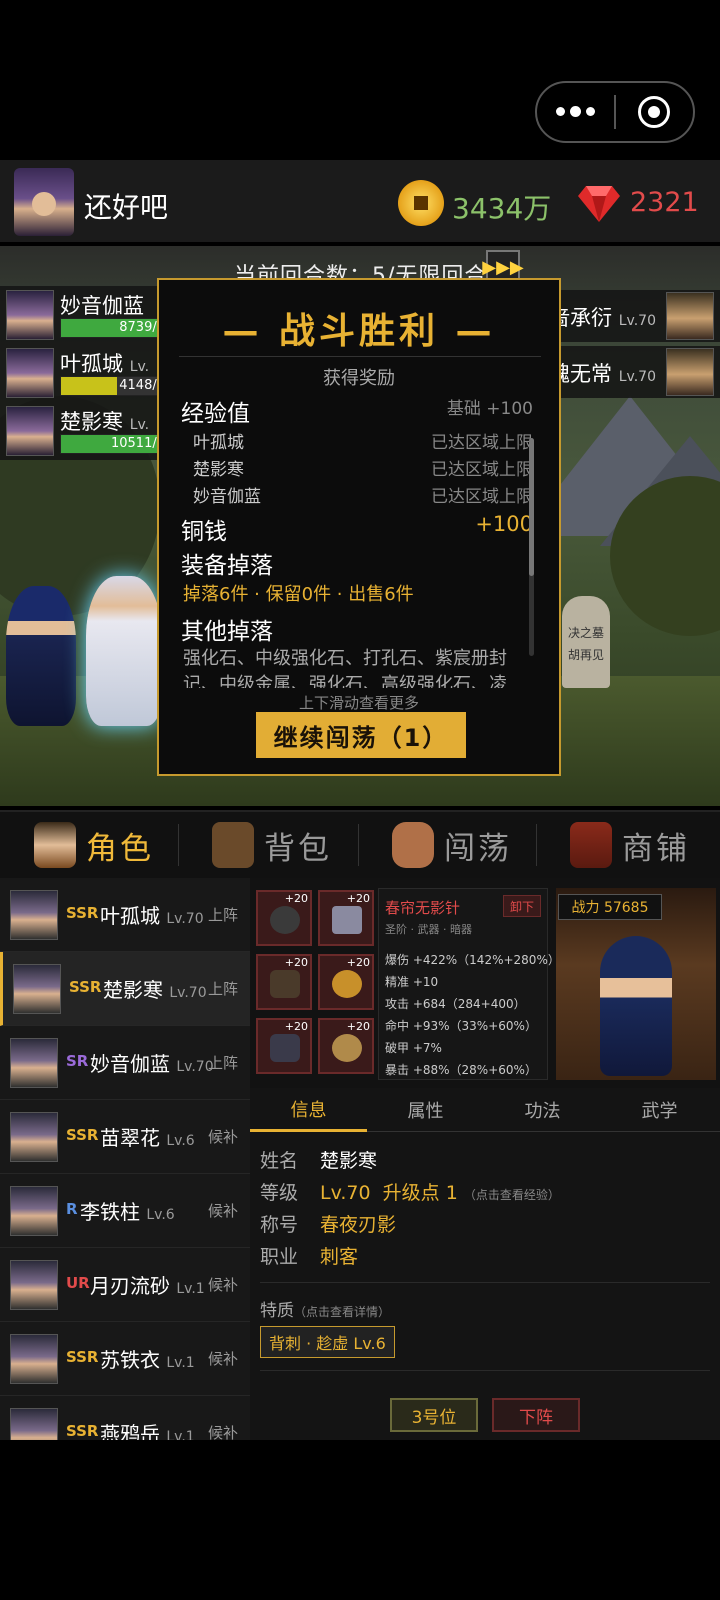  Describe the element at coordinates (664, 202) in the screenshot. I see `gem-value: 2321` at that location.